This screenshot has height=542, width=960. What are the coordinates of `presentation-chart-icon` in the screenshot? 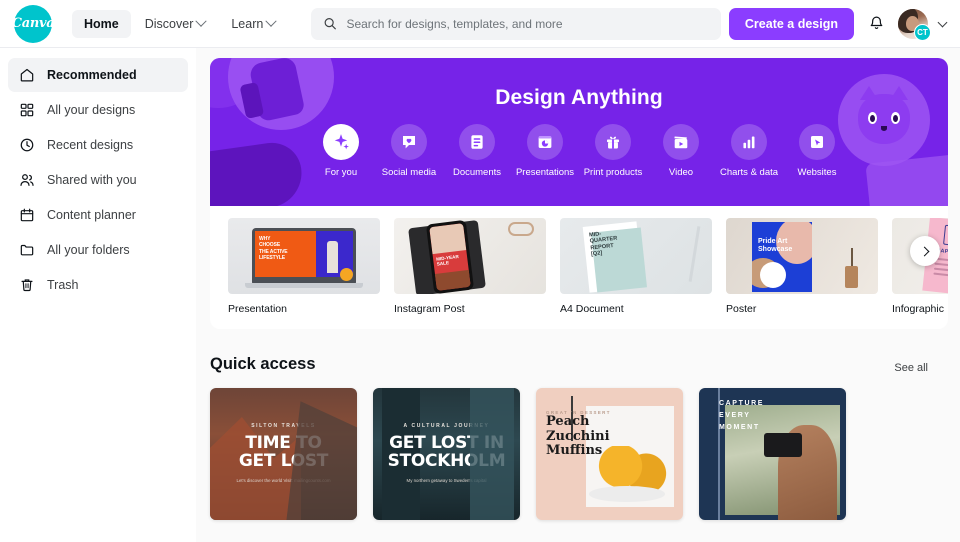 It's located at (545, 142).